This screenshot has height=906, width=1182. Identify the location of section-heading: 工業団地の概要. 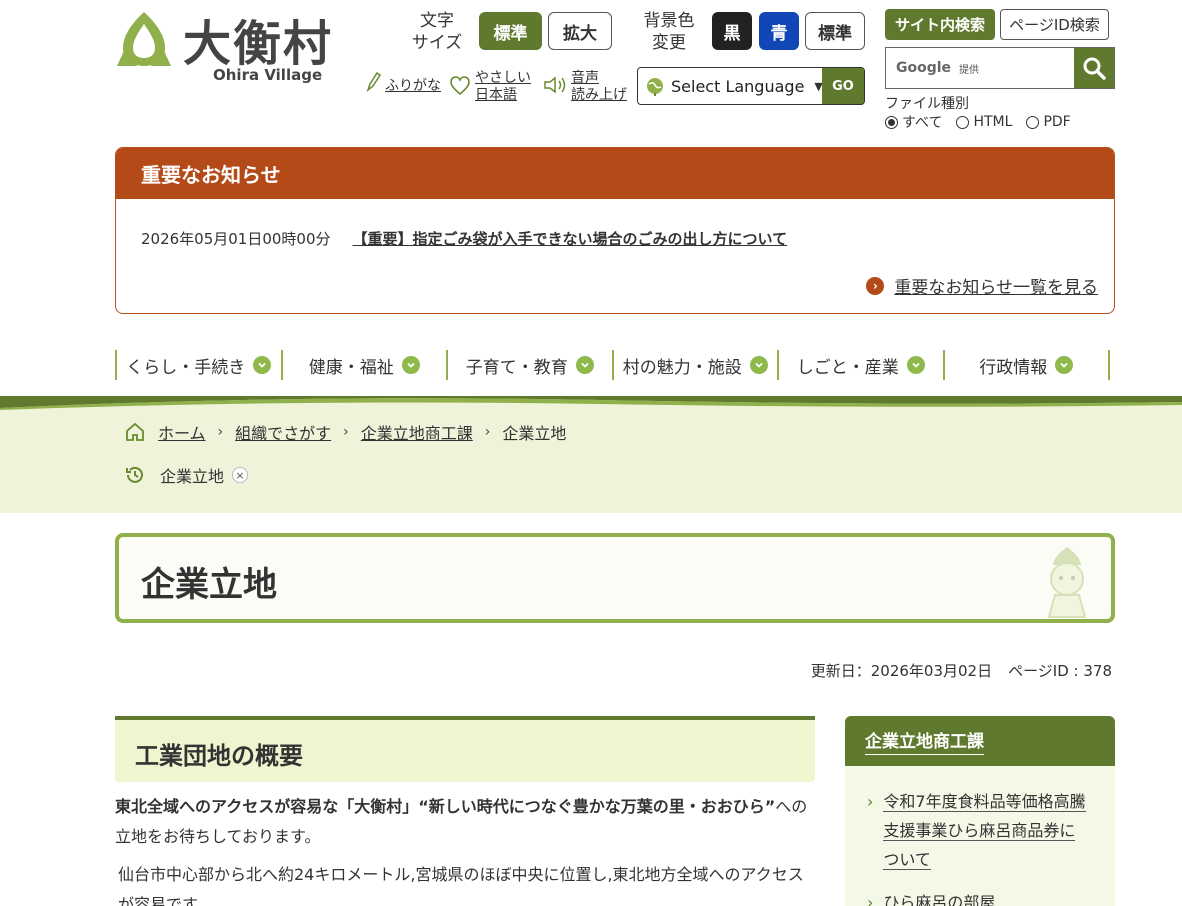
(465, 749).